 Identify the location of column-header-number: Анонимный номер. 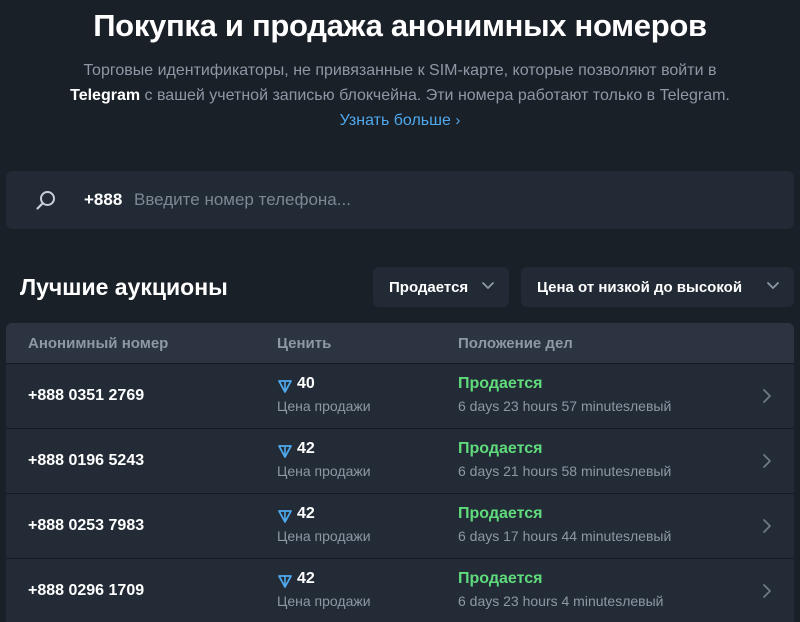
(98, 343).